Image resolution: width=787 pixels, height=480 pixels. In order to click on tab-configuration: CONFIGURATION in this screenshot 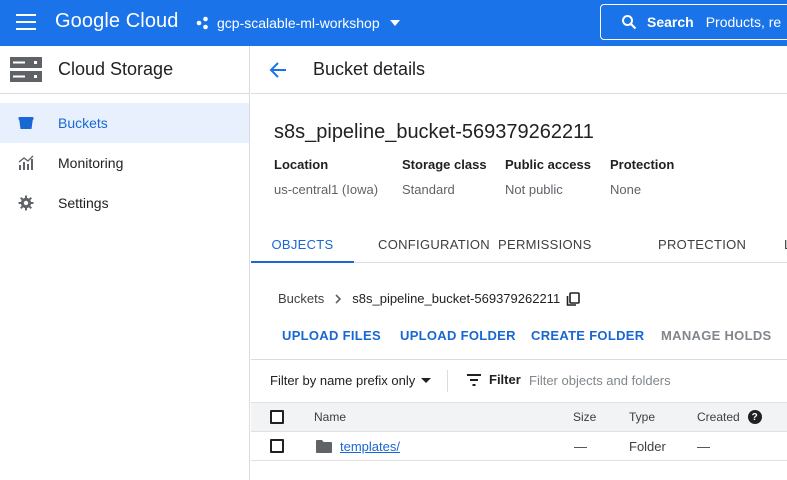, I will do `click(434, 245)`.